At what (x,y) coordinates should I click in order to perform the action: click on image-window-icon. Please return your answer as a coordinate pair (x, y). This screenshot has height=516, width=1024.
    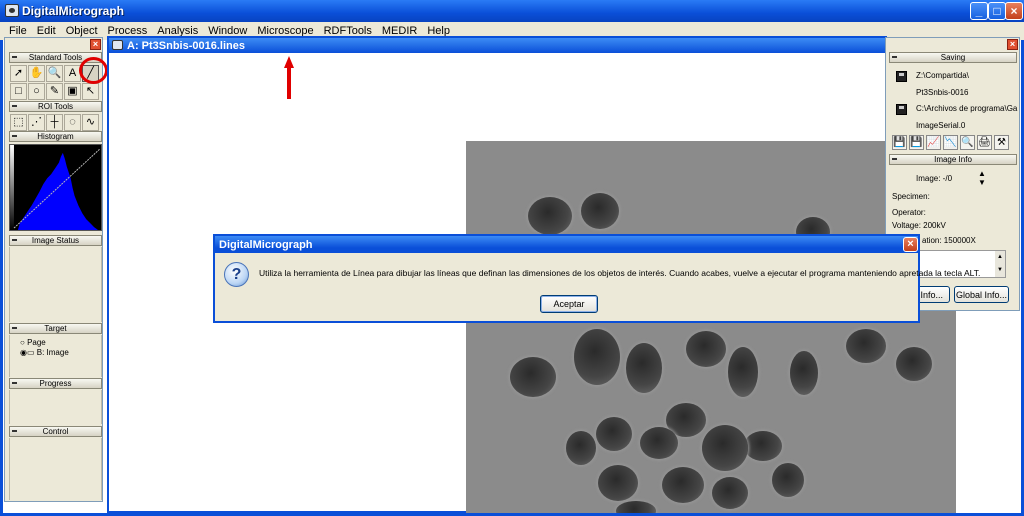
    Looking at the image, I should click on (117, 45).